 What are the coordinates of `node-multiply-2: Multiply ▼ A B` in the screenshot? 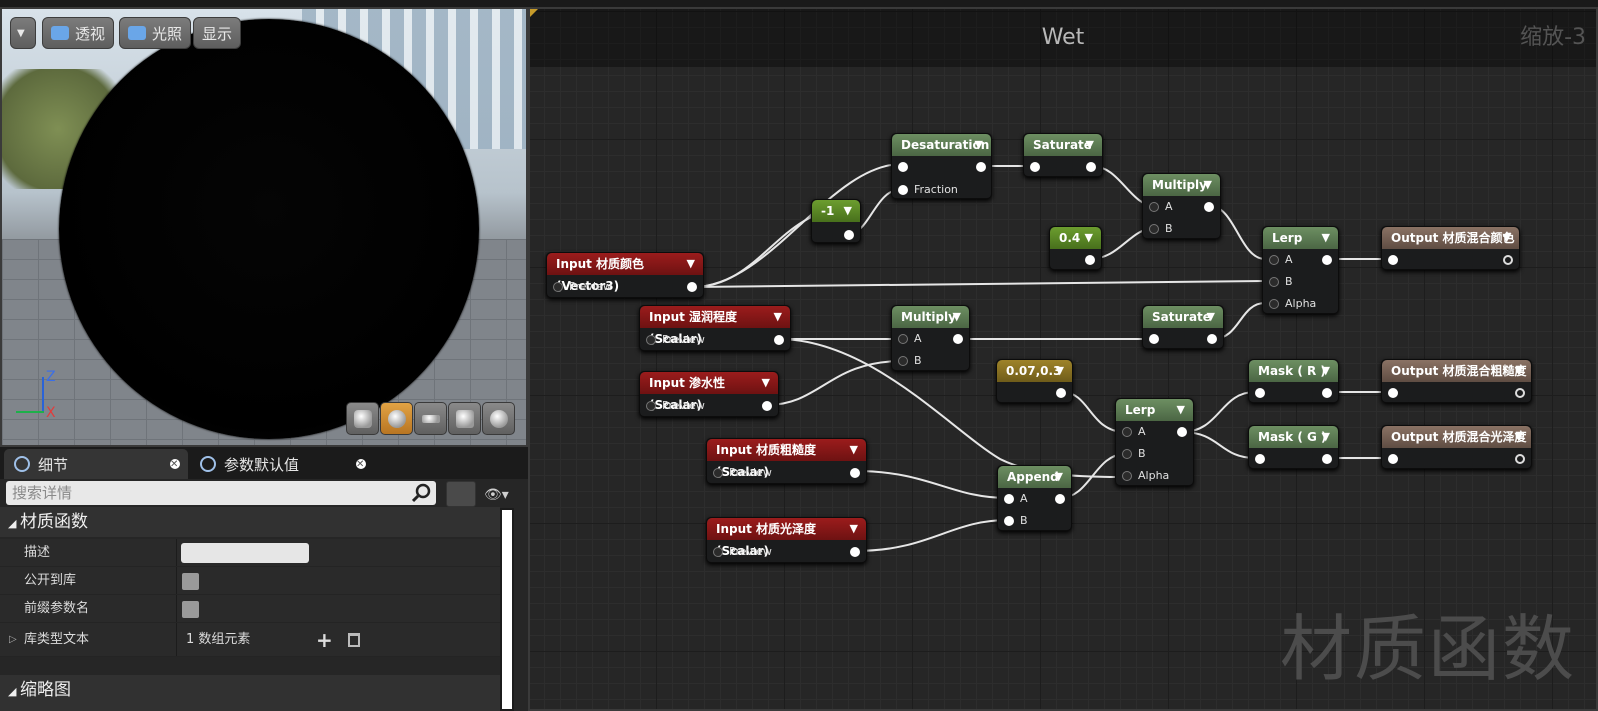 It's located at (930, 338).